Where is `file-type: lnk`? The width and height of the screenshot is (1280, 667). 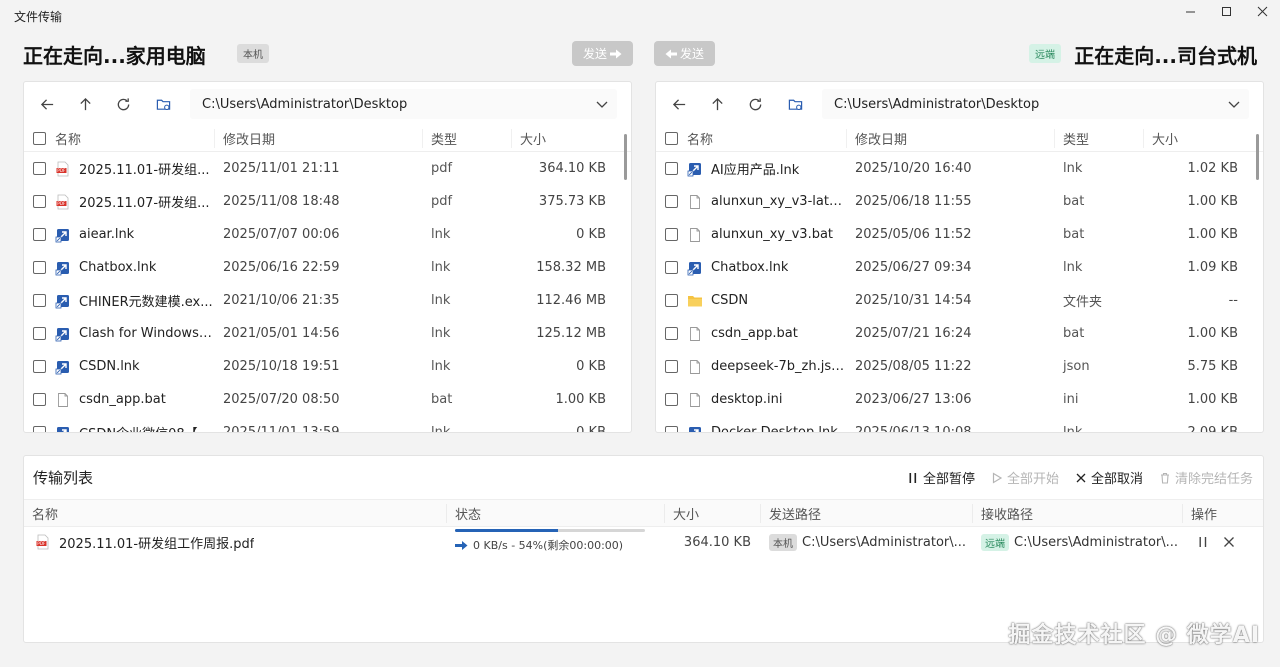 file-type: lnk is located at coordinates (441, 429).